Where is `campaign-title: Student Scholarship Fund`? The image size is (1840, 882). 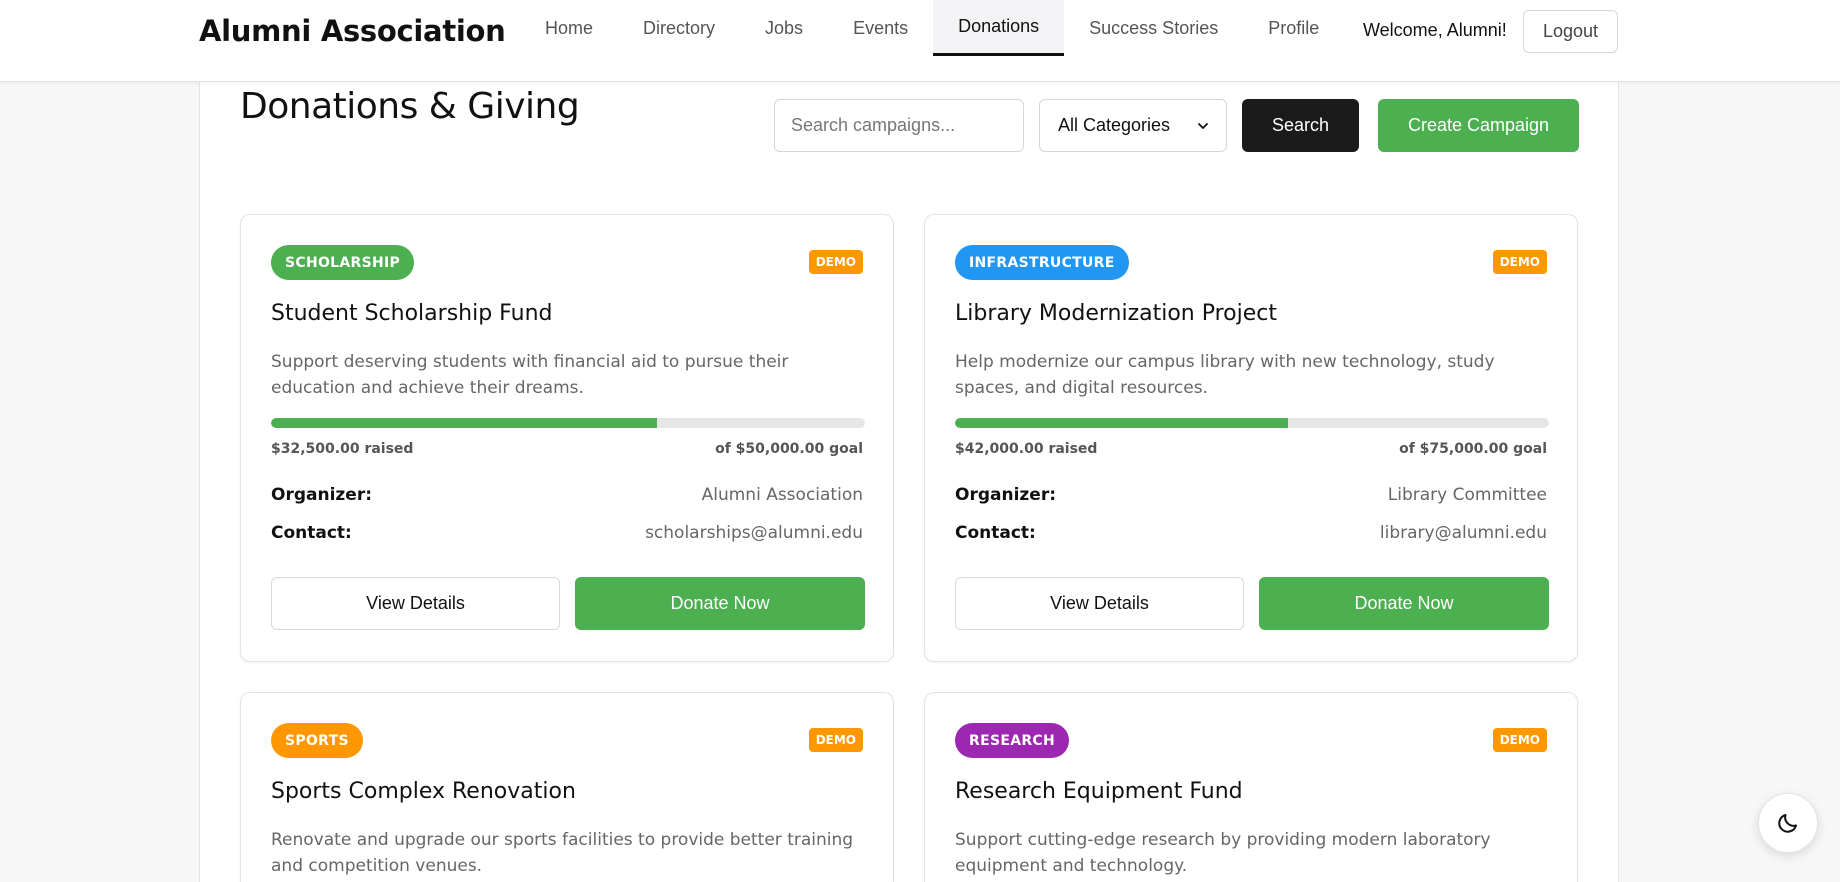 campaign-title: Student Scholarship Fund is located at coordinates (412, 313).